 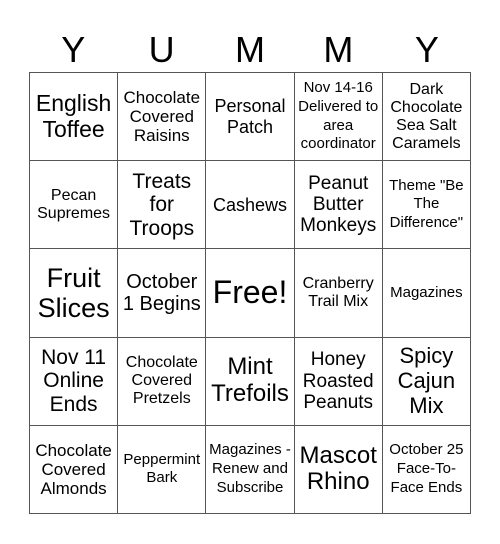 I want to click on bingo-cell: English Toffee, so click(x=74, y=117).